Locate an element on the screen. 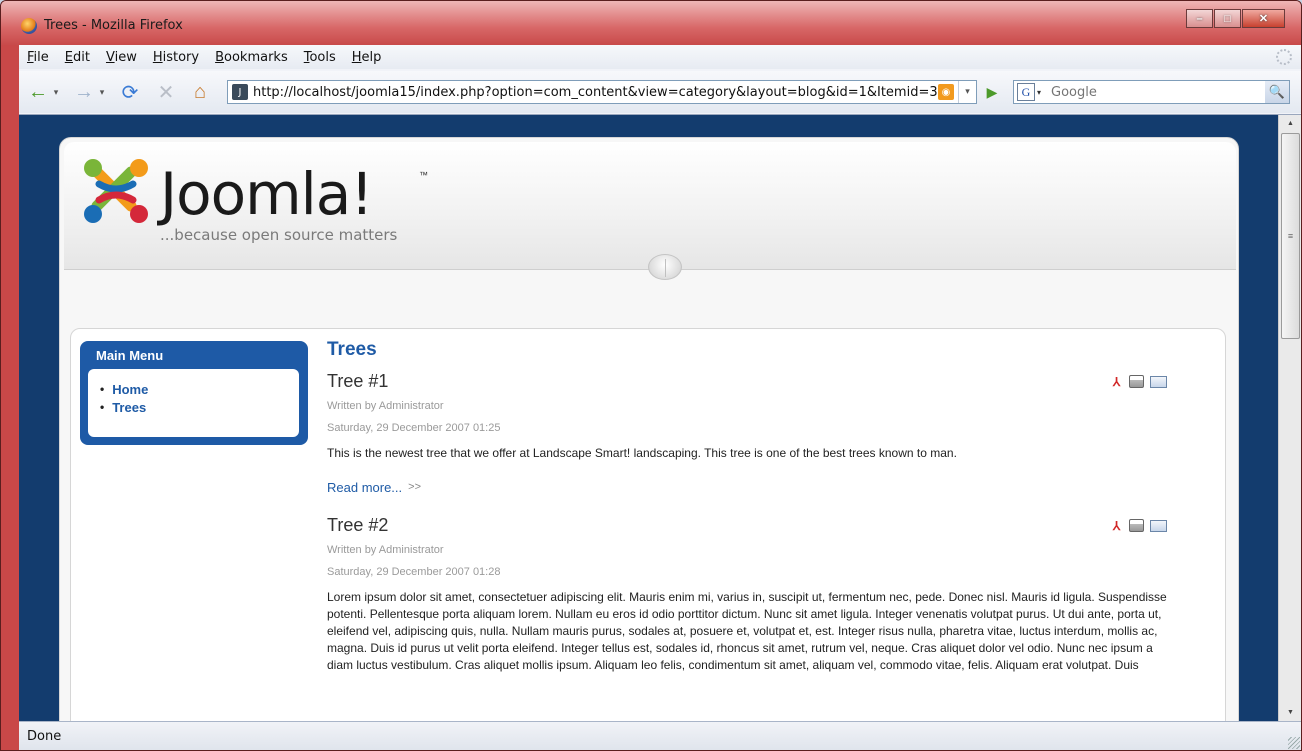 This screenshot has height=751, width=1302. close-icon: ✕ is located at coordinates (1263, 19).